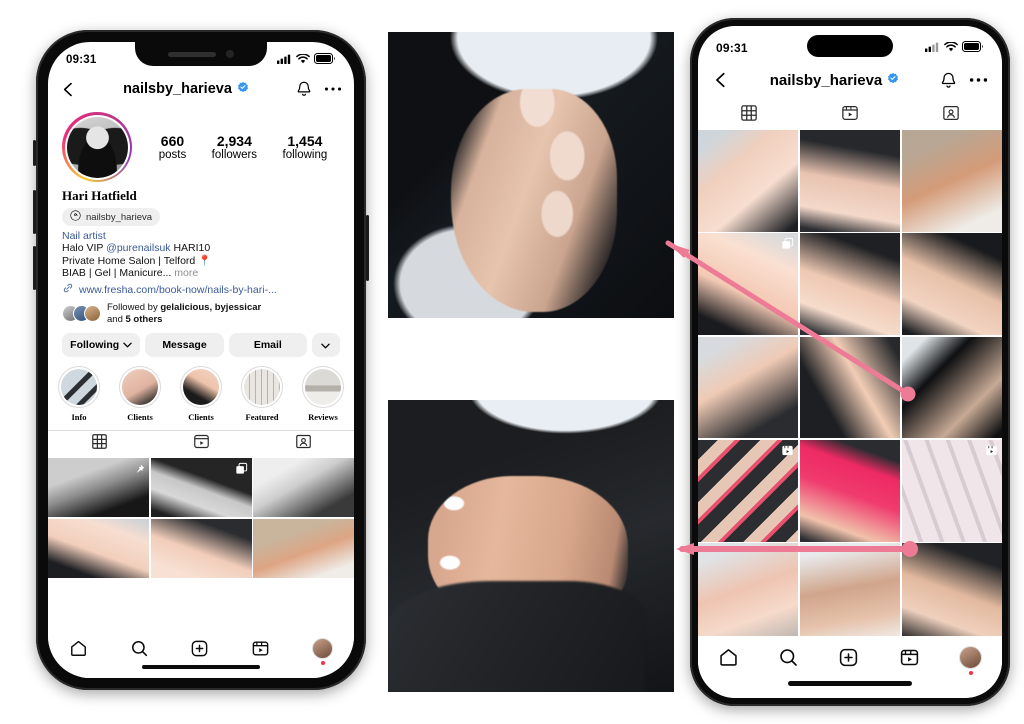 This screenshot has height=724, width=1024. I want to click on profile-title: nailsby_harieva, so click(834, 80).